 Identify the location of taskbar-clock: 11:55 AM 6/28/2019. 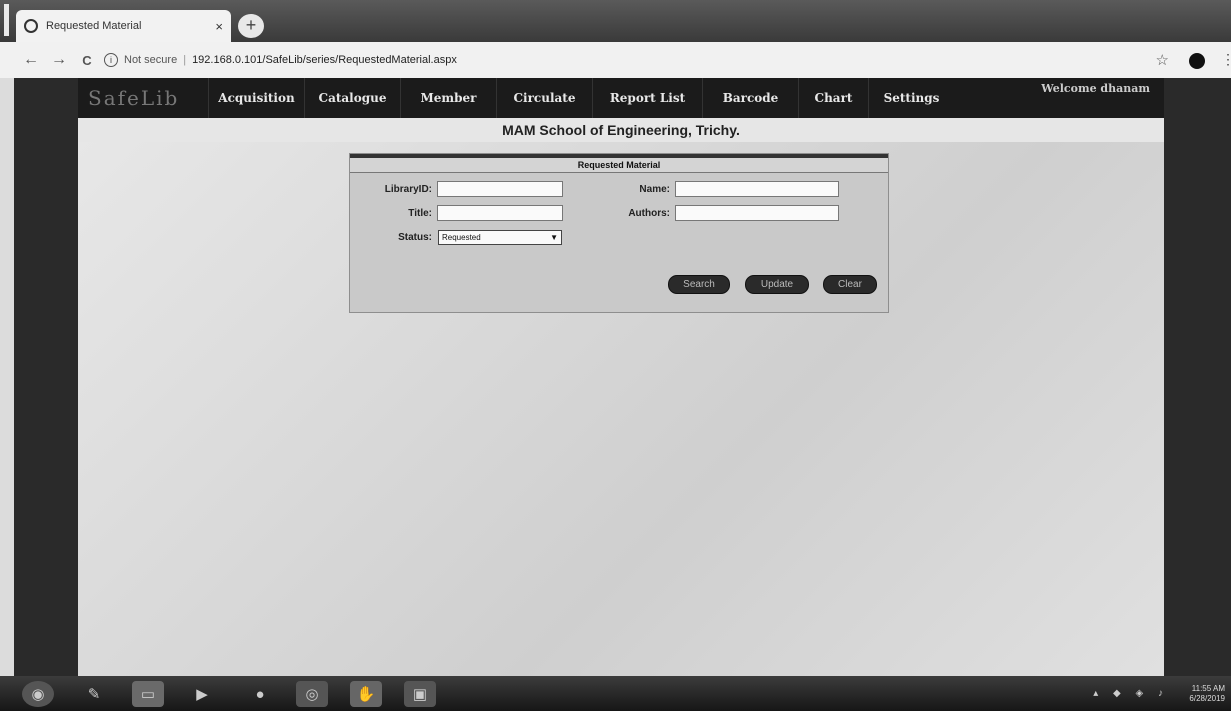
(1207, 694).